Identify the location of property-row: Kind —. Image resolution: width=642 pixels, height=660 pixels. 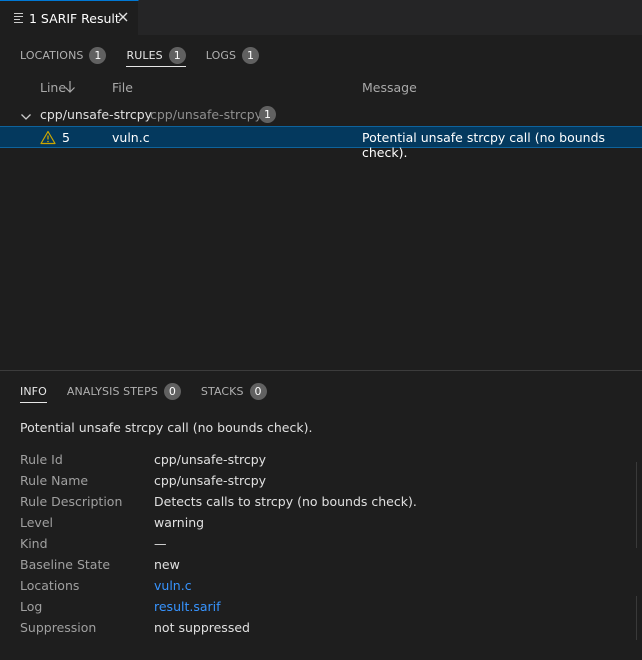
(320, 546).